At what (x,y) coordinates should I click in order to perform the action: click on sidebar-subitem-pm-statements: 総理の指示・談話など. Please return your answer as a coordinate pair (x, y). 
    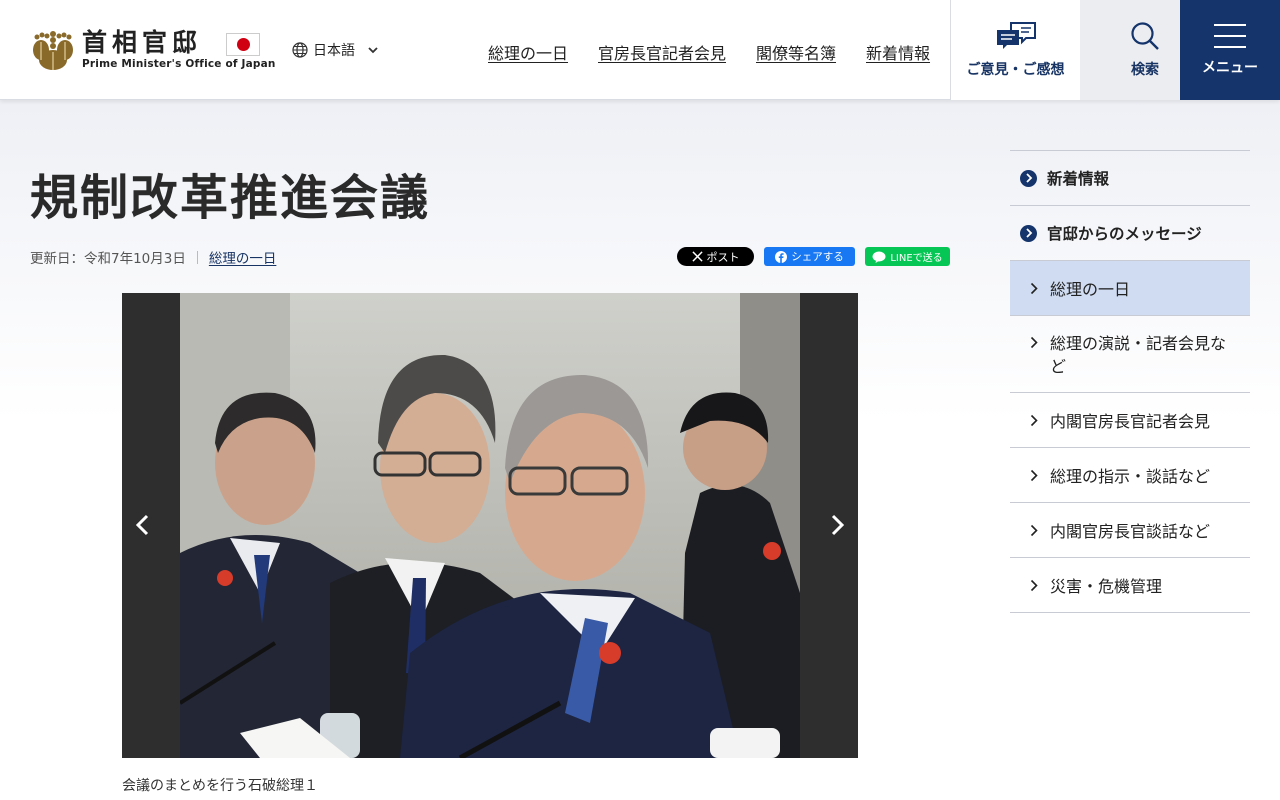
    Looking at the image, I should click on (1130, 475).